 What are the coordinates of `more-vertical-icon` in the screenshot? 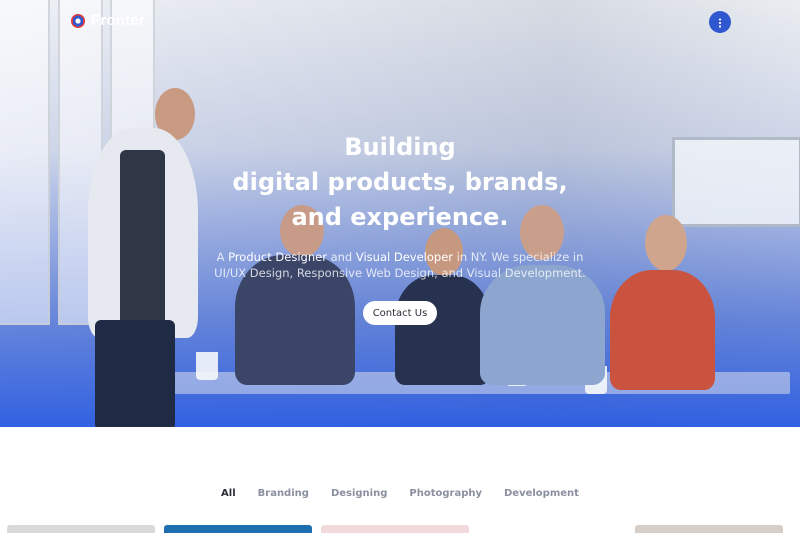 It's located at (720, 22).